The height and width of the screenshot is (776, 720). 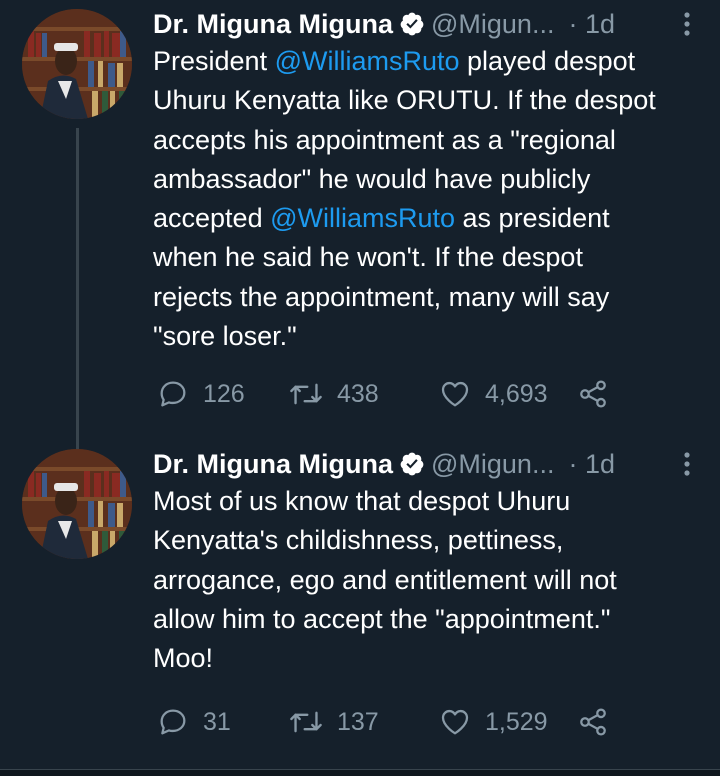 What do you see at coordinates (387, 394) in the screenshot?
I see `tweet-actions: 126 438 4,693` at bounding box center [387, 394].